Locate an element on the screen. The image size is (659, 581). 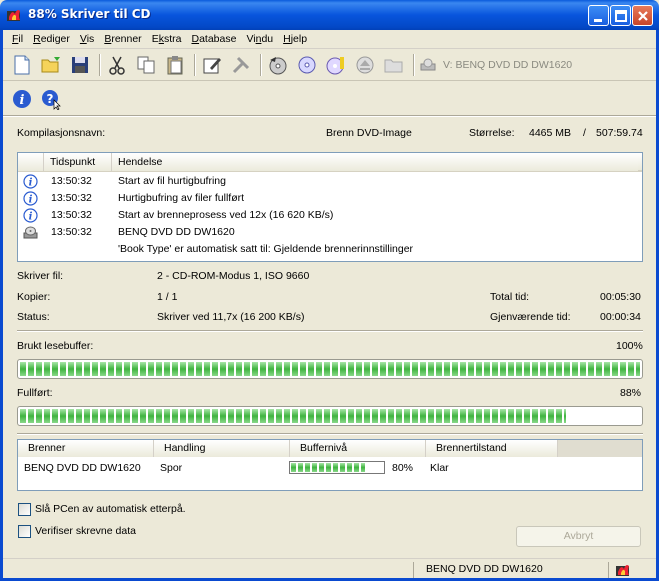
log-event: Hurtigbufring av filer fullført is located at coordinates (181, 198).